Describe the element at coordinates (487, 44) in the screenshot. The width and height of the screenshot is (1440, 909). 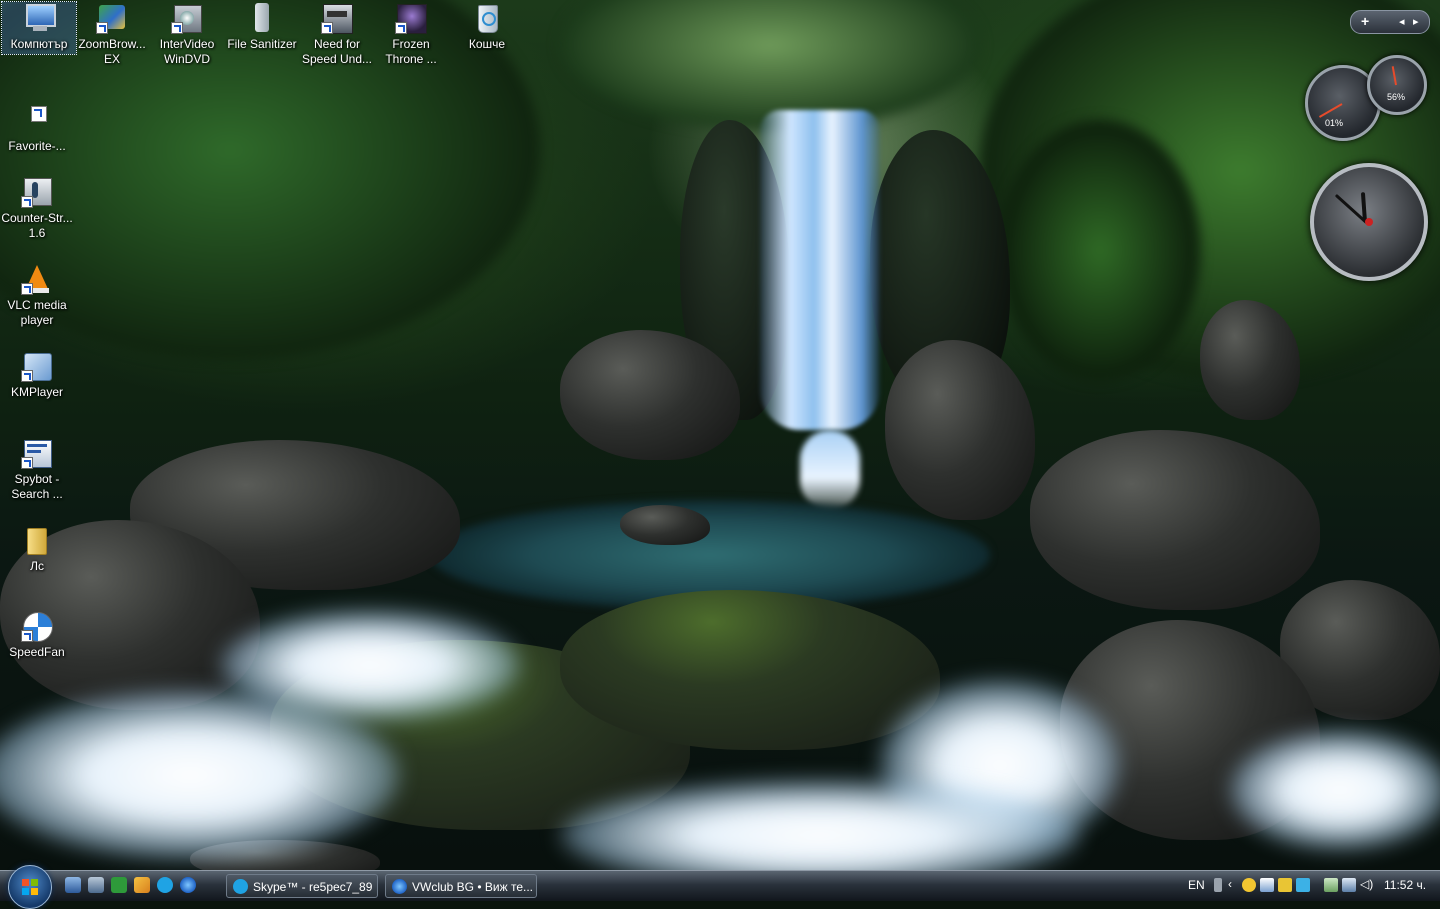
I see `desktop-icon-label: Кошче` at that location.